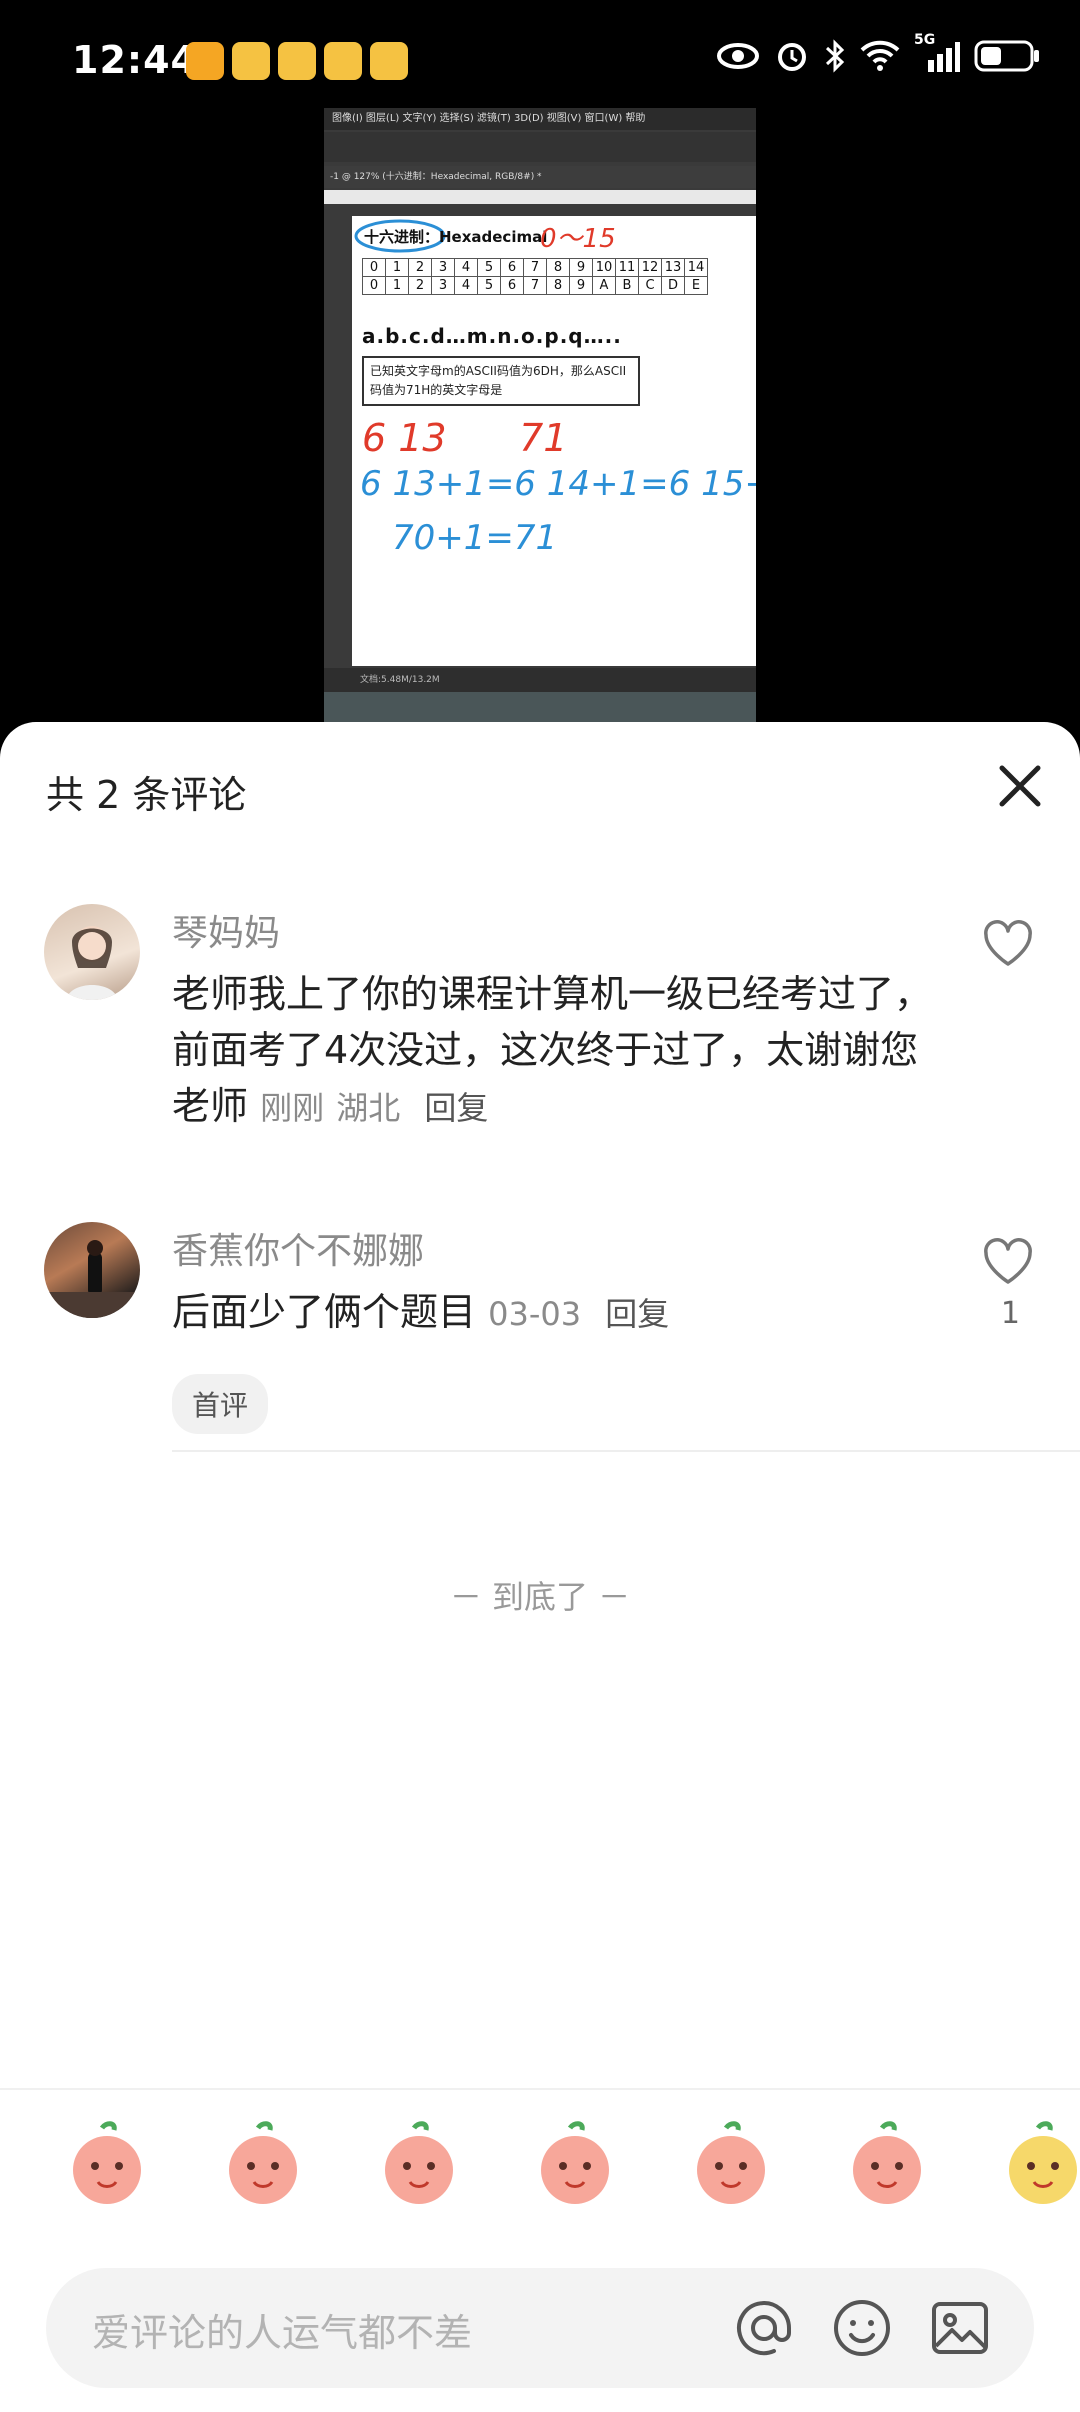  What do you see at coordinates (540, 62) in the screenshot?
I see `status-bar: 12:44 5G` at bounding box center [540, 62].